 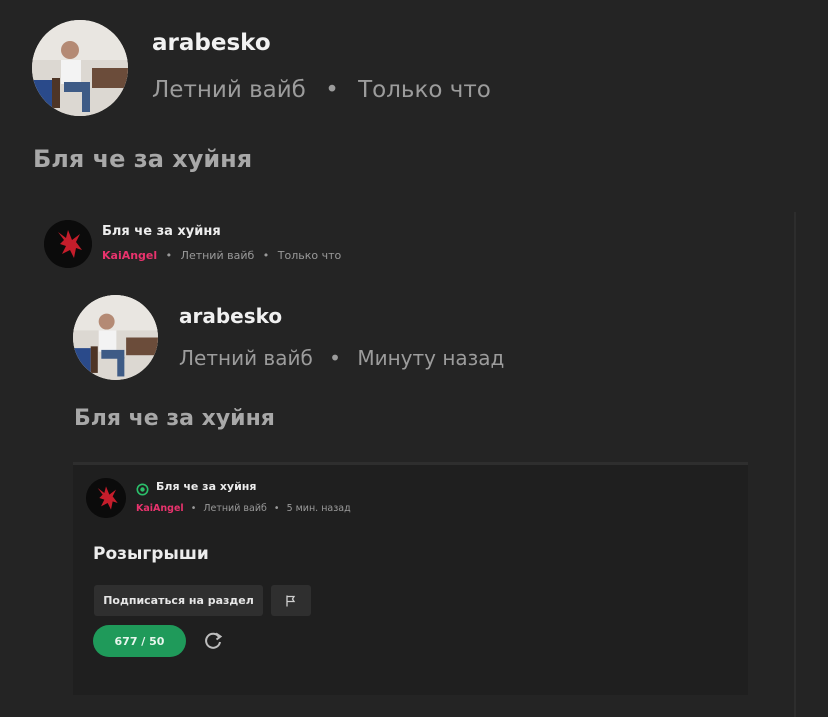 I want to click on report-button, so click(x=291, y=600).